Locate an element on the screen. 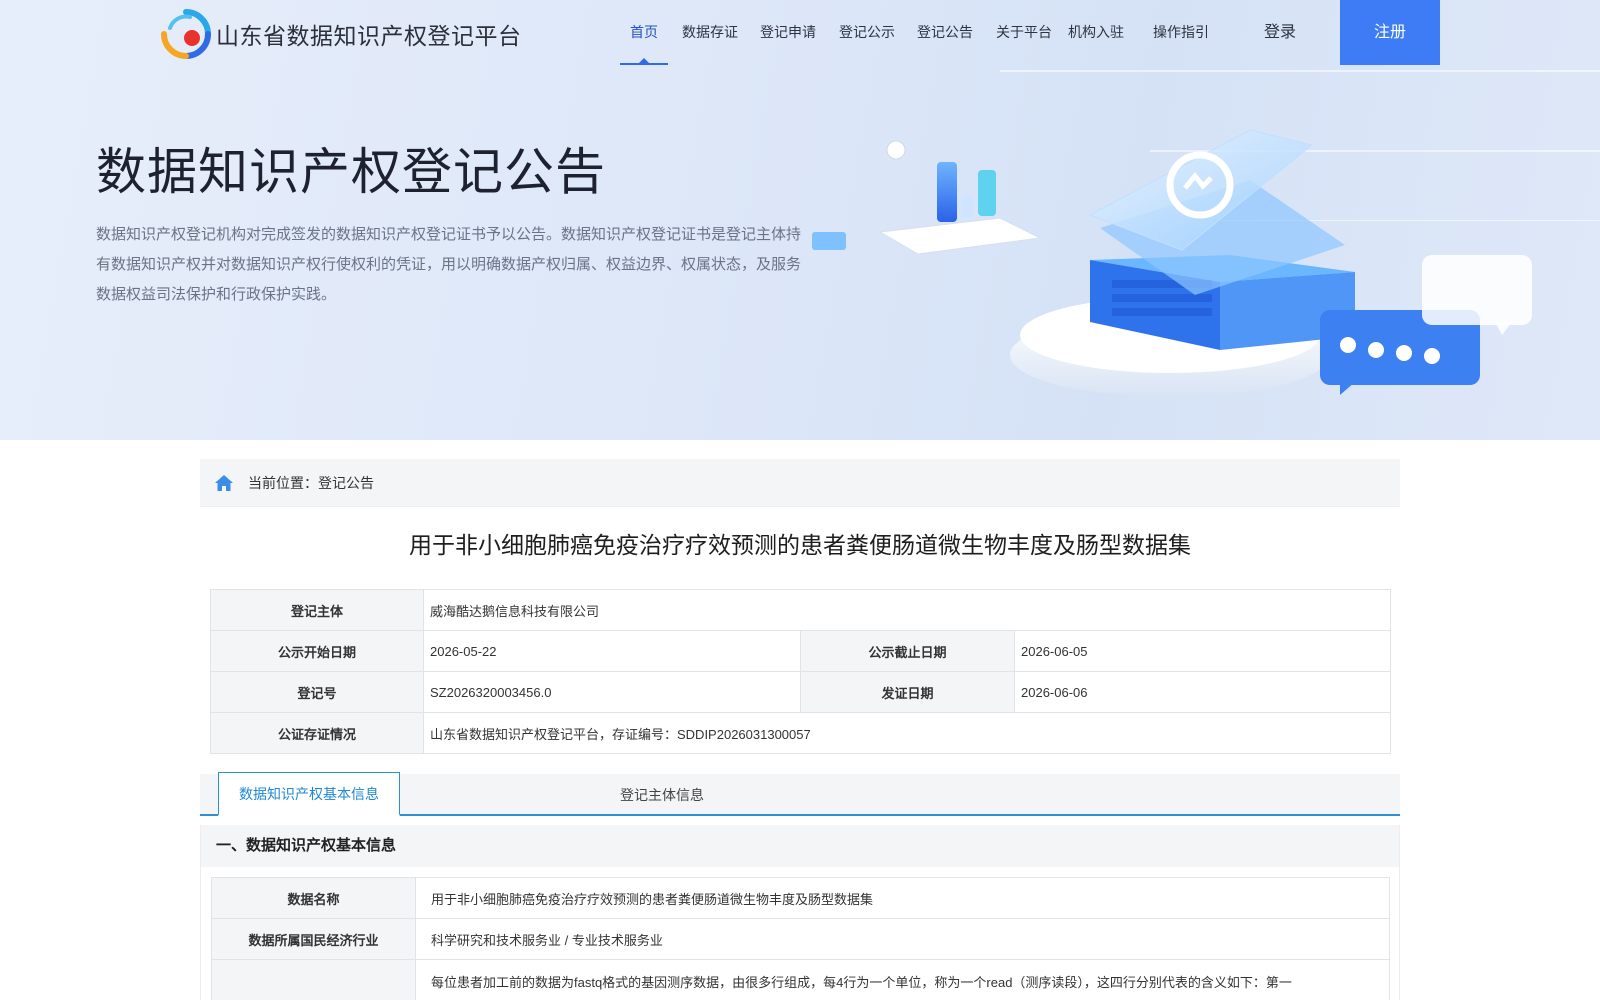  table-row: 数据所属国民经济行业 科学研究和技术服务业 / 专业技术服务业 is located at coordinates (800, 939).